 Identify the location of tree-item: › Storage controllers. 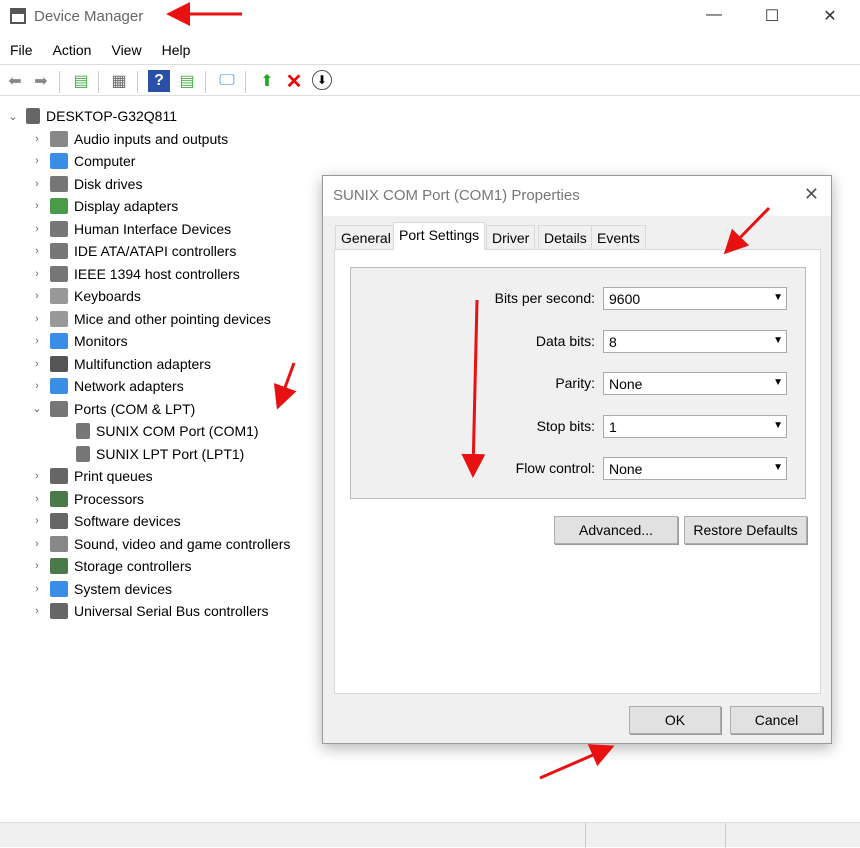
(111, 566).